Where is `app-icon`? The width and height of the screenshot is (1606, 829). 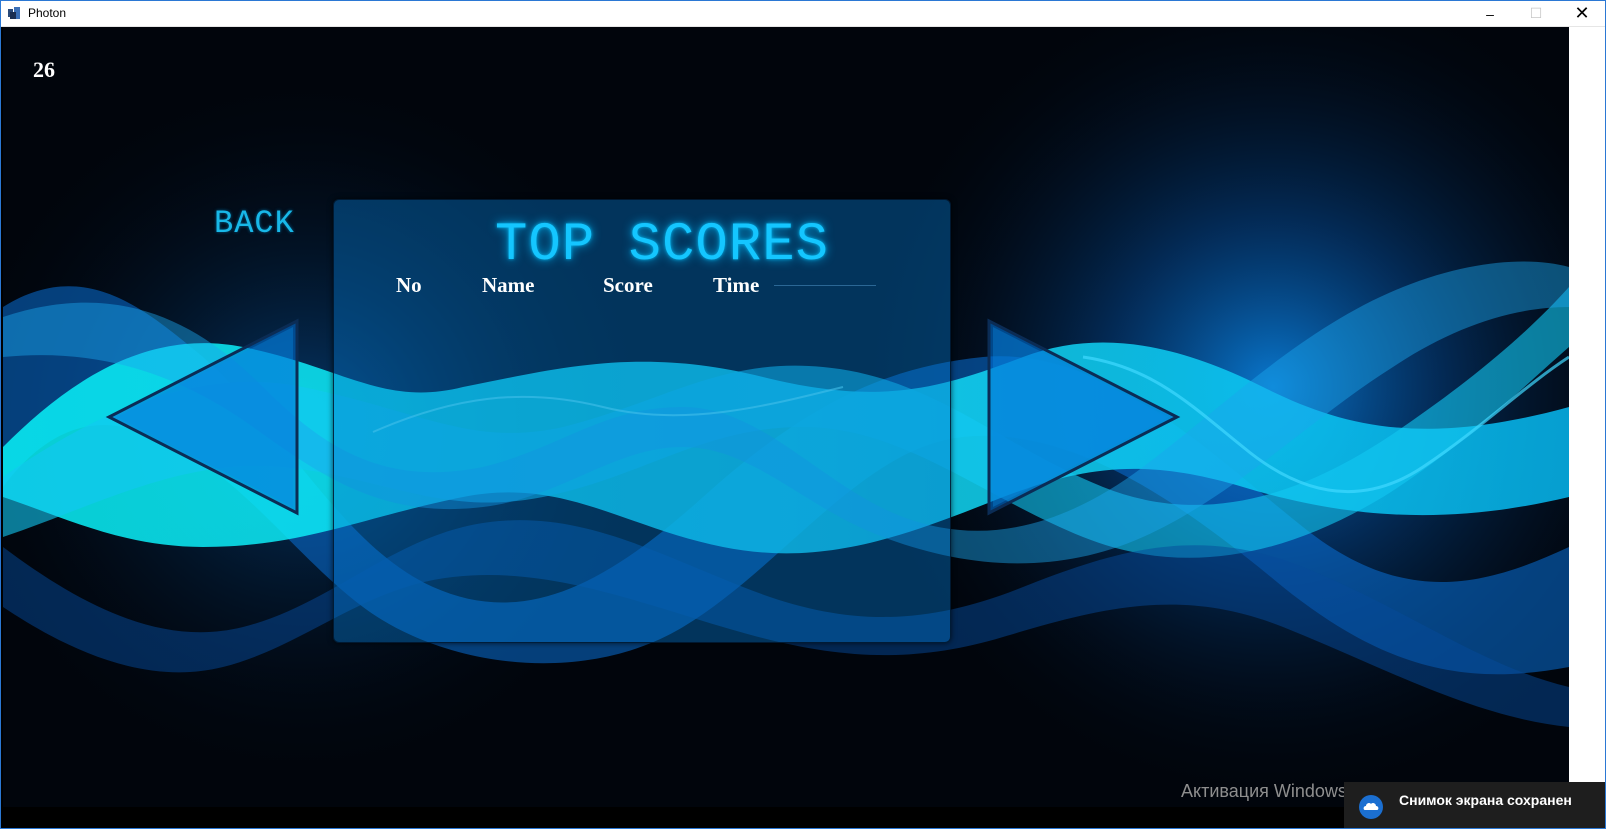
app-icon is located at coordinates (14, 13).